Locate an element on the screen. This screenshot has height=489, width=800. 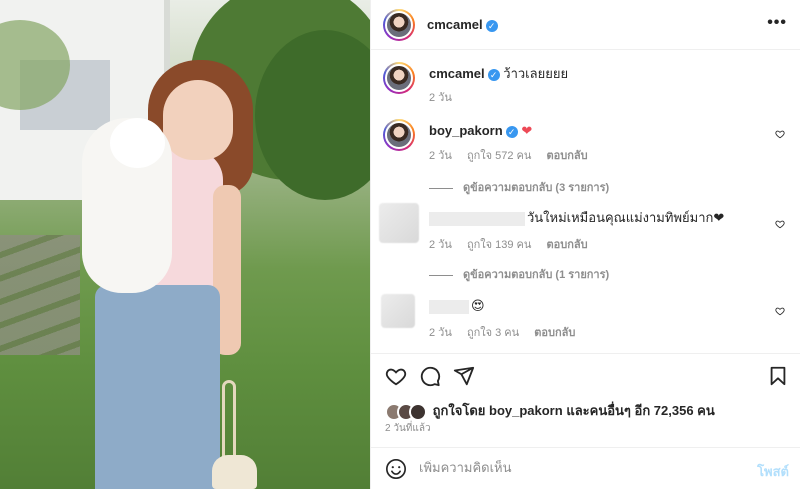
more-options-icon: ••• is located at coordinates (777, 23).